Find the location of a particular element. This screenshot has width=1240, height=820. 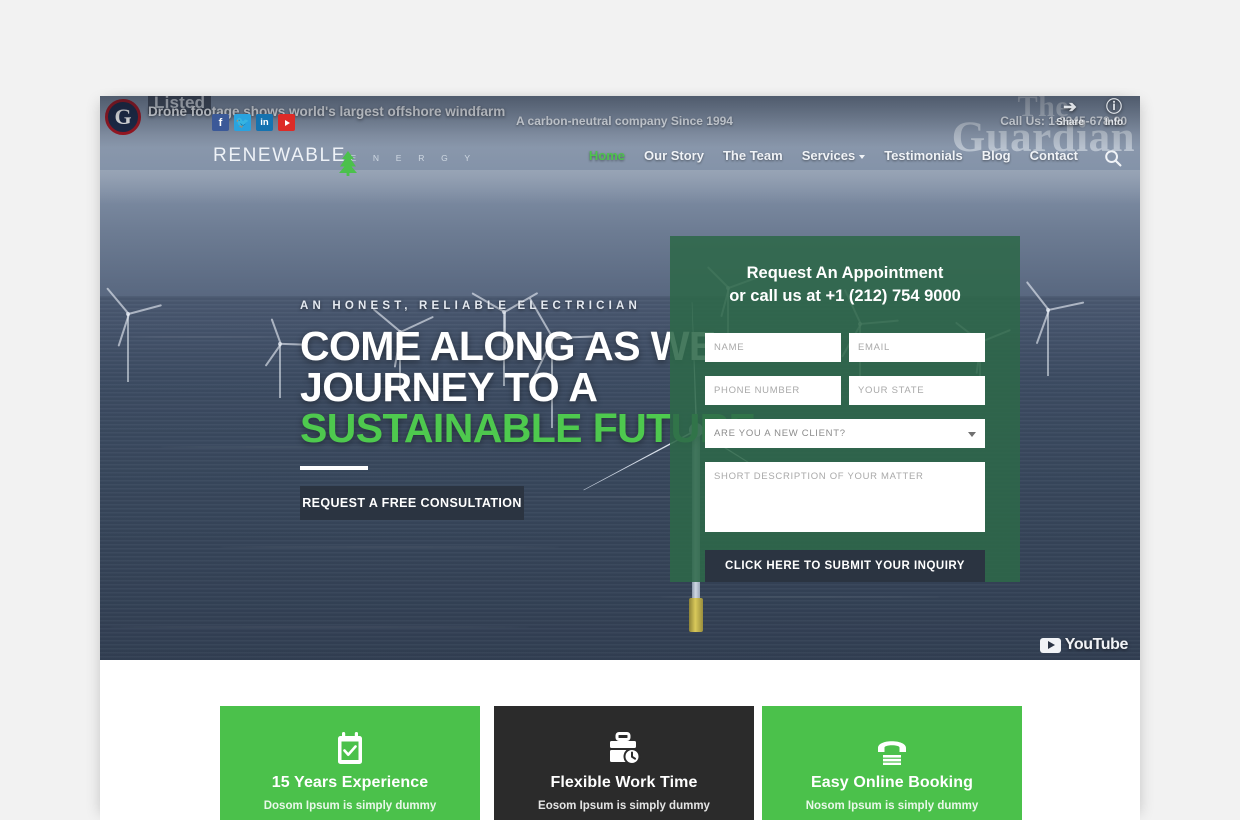

linkedin-icon: in is located at coordinates (264, 122).